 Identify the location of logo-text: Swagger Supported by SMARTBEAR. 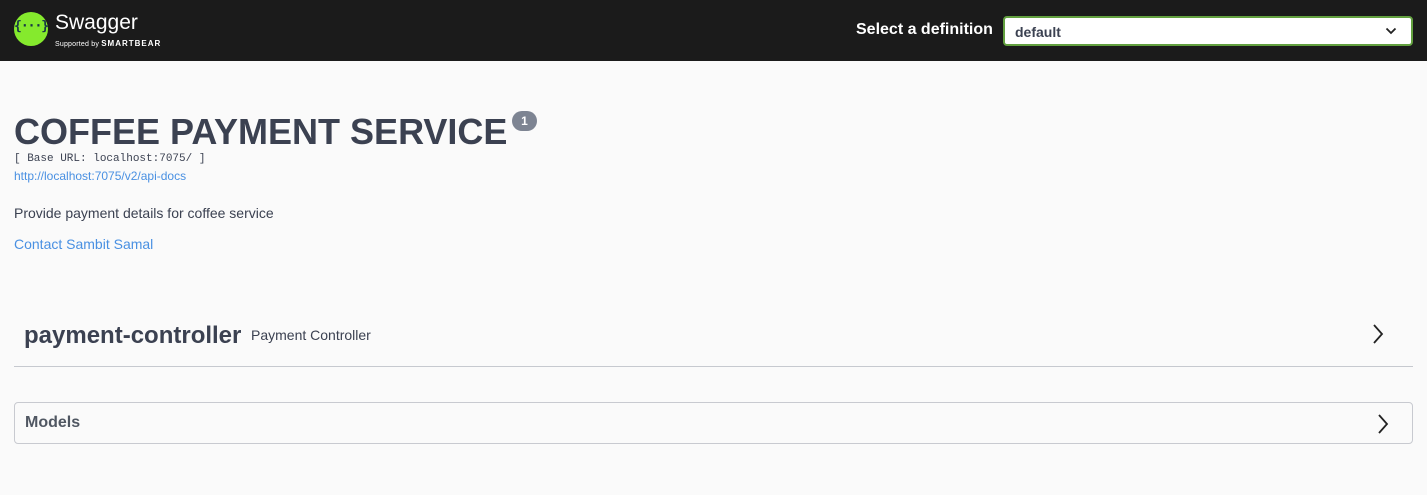
(108, 29).